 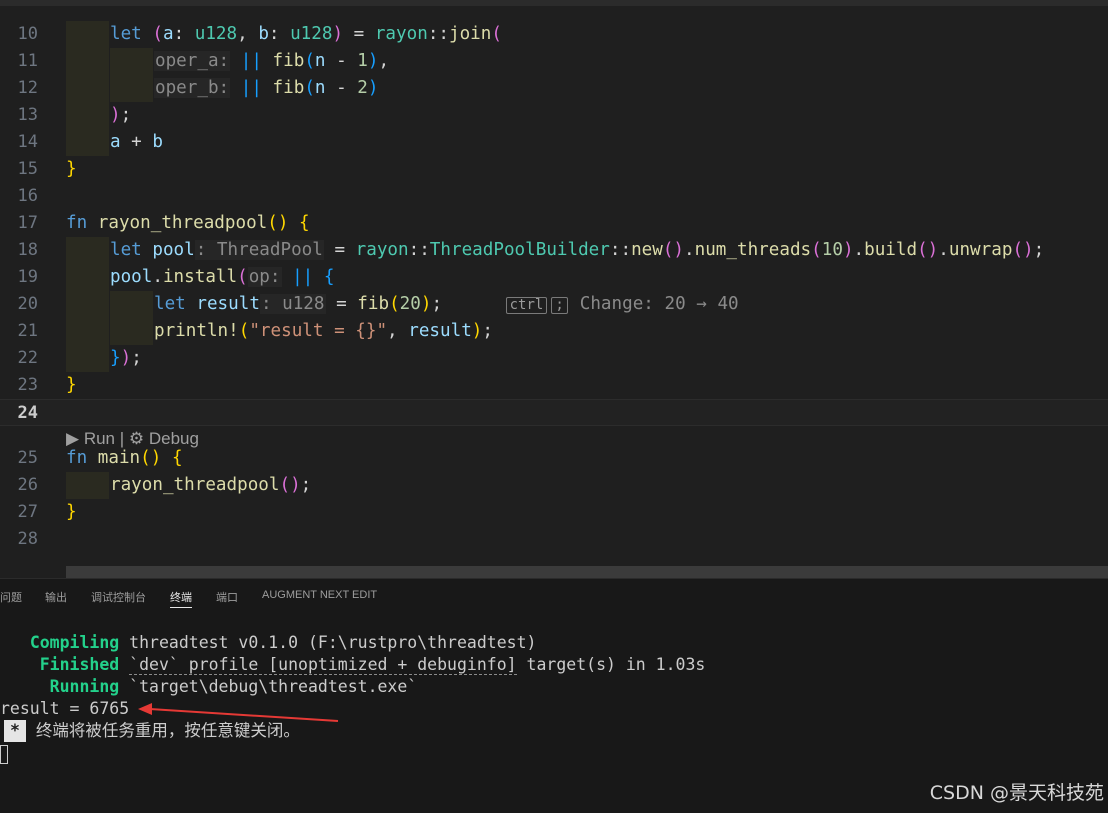 I want to click on code-token: ), so click(x=848, y=250).